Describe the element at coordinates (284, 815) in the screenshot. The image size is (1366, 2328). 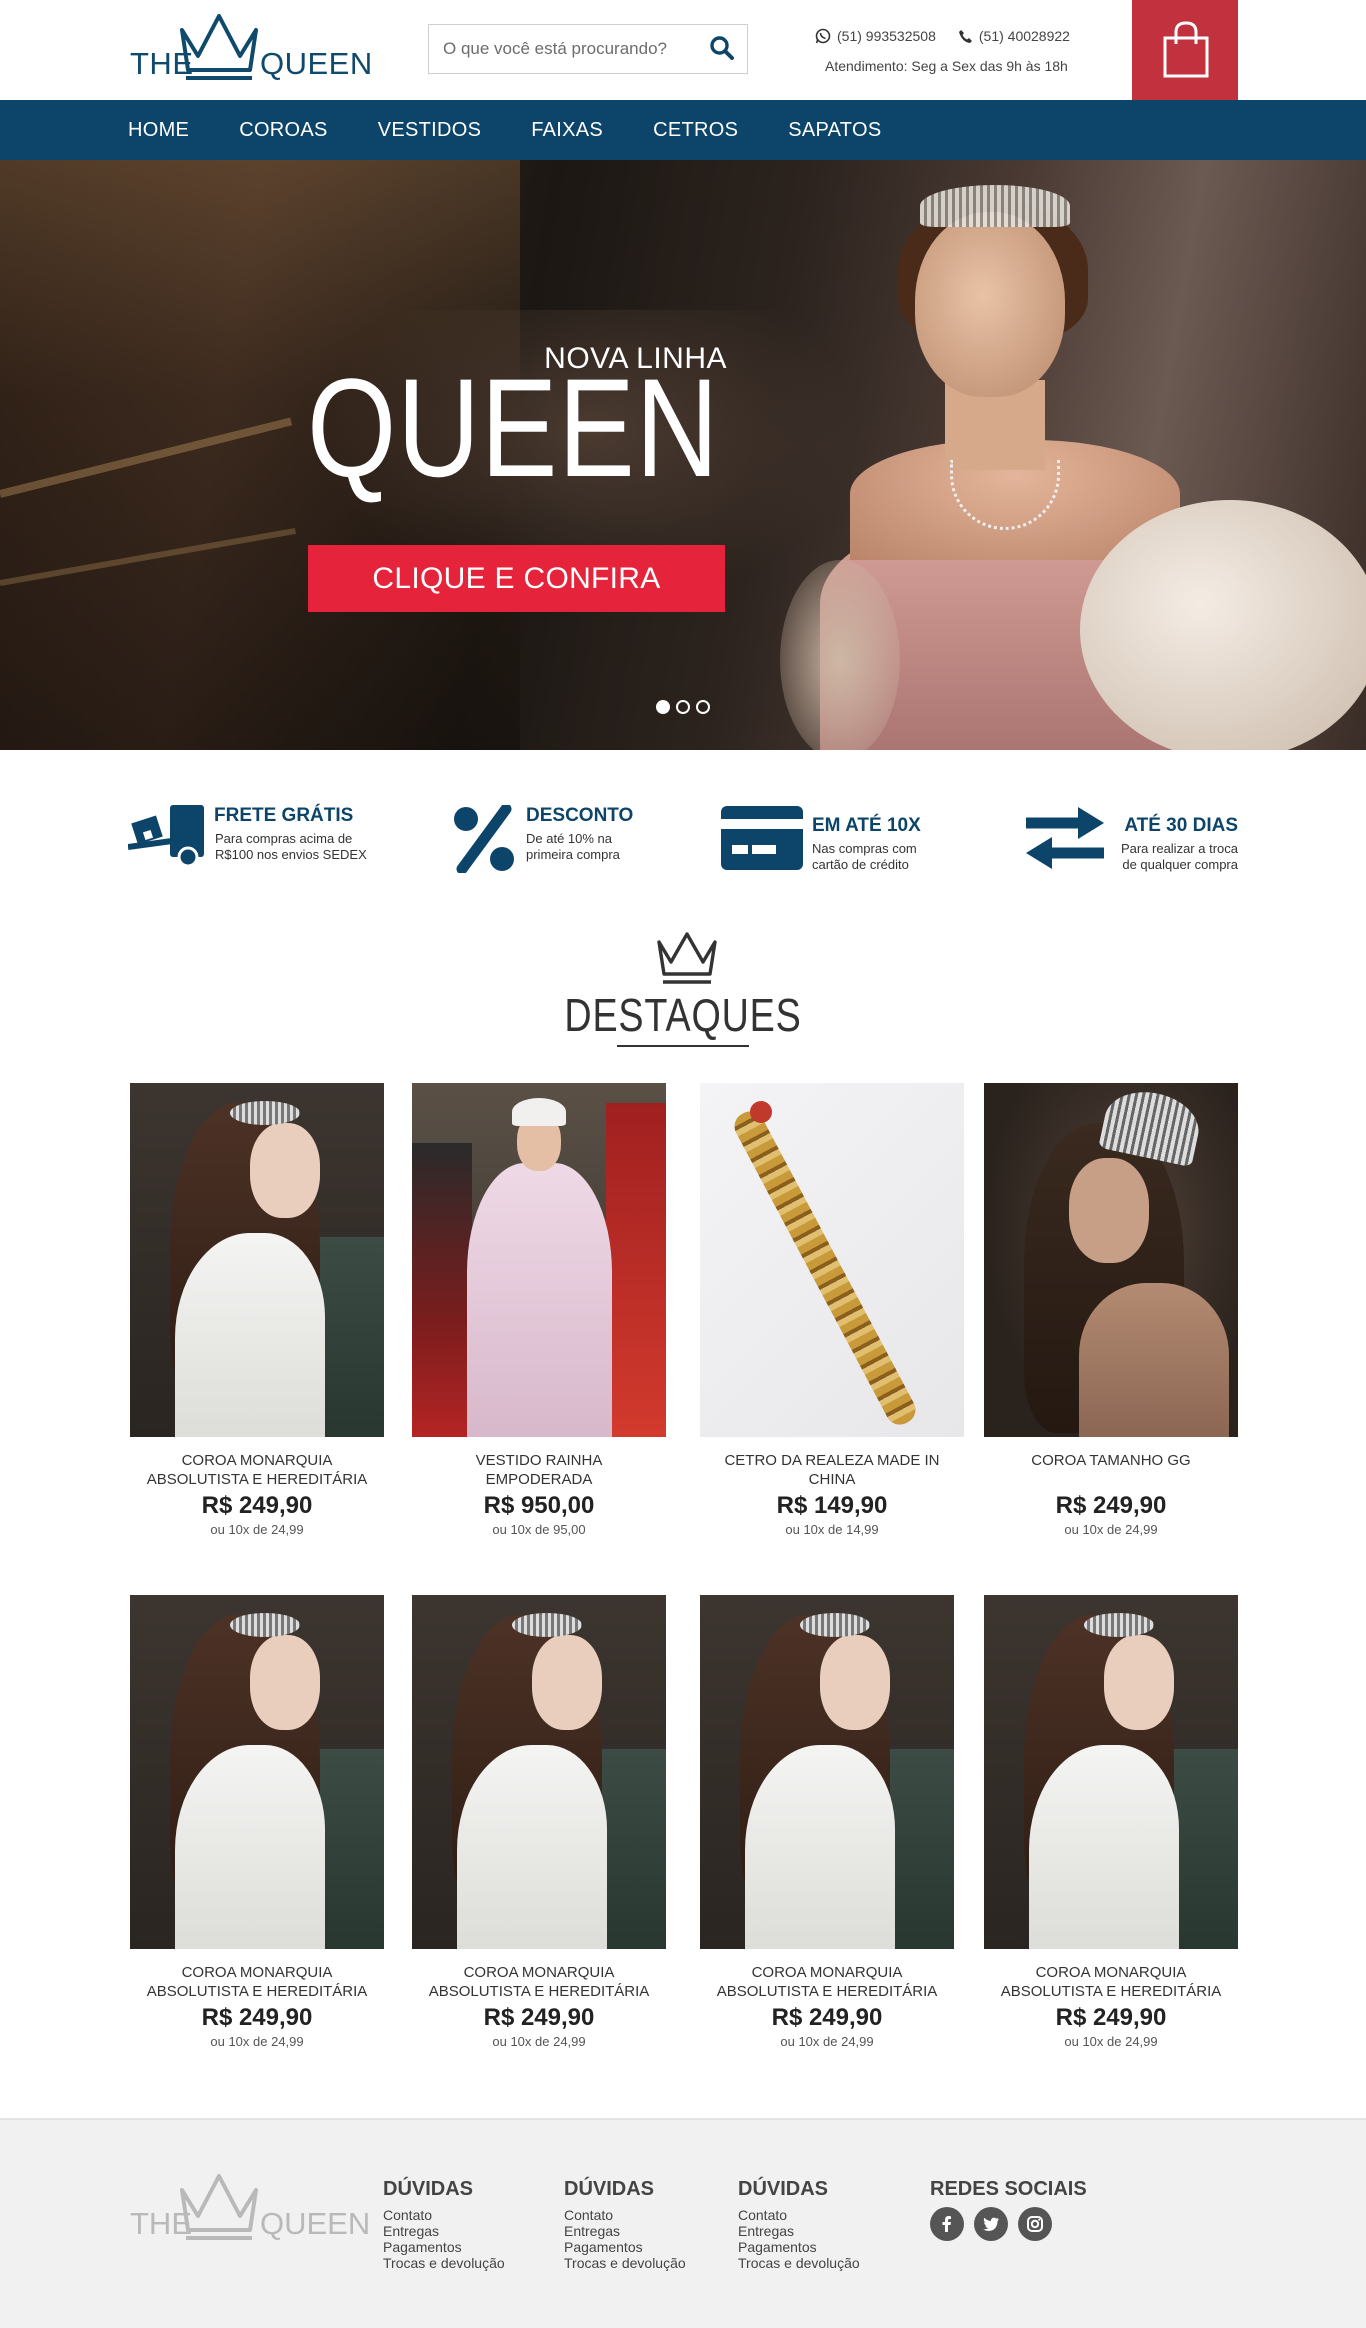
I see `benefit-title: FRETE GRÁTIS` at that location.